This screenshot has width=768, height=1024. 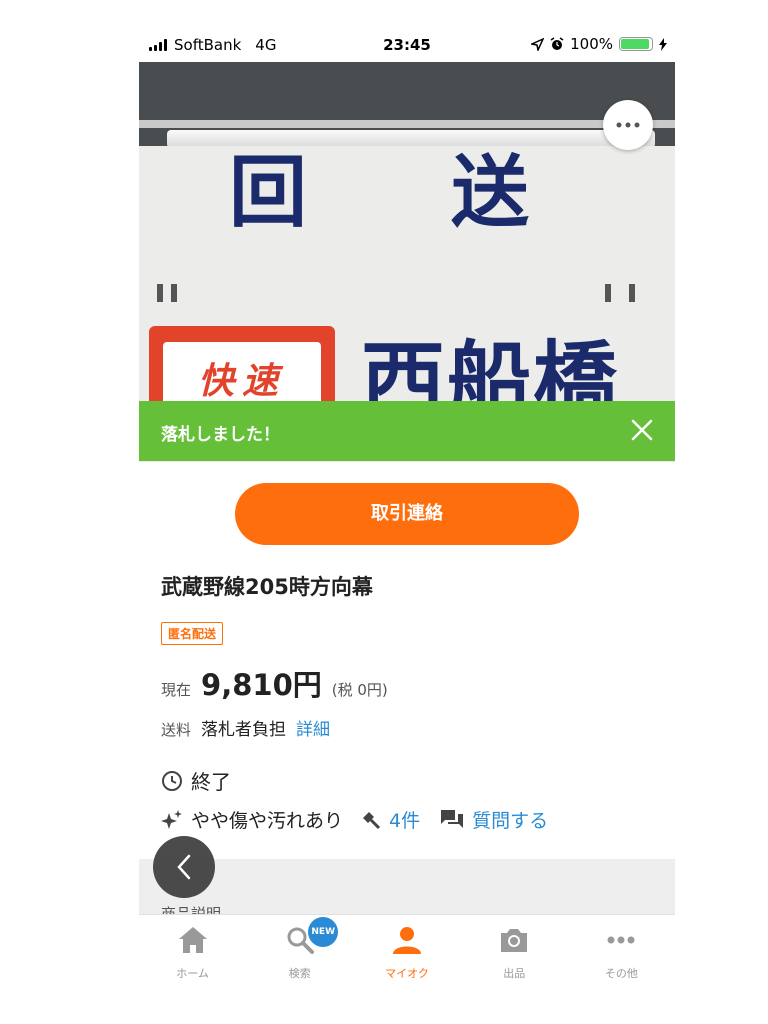 I want to click on more-horizontal-icon, so click(x=628, y=125).